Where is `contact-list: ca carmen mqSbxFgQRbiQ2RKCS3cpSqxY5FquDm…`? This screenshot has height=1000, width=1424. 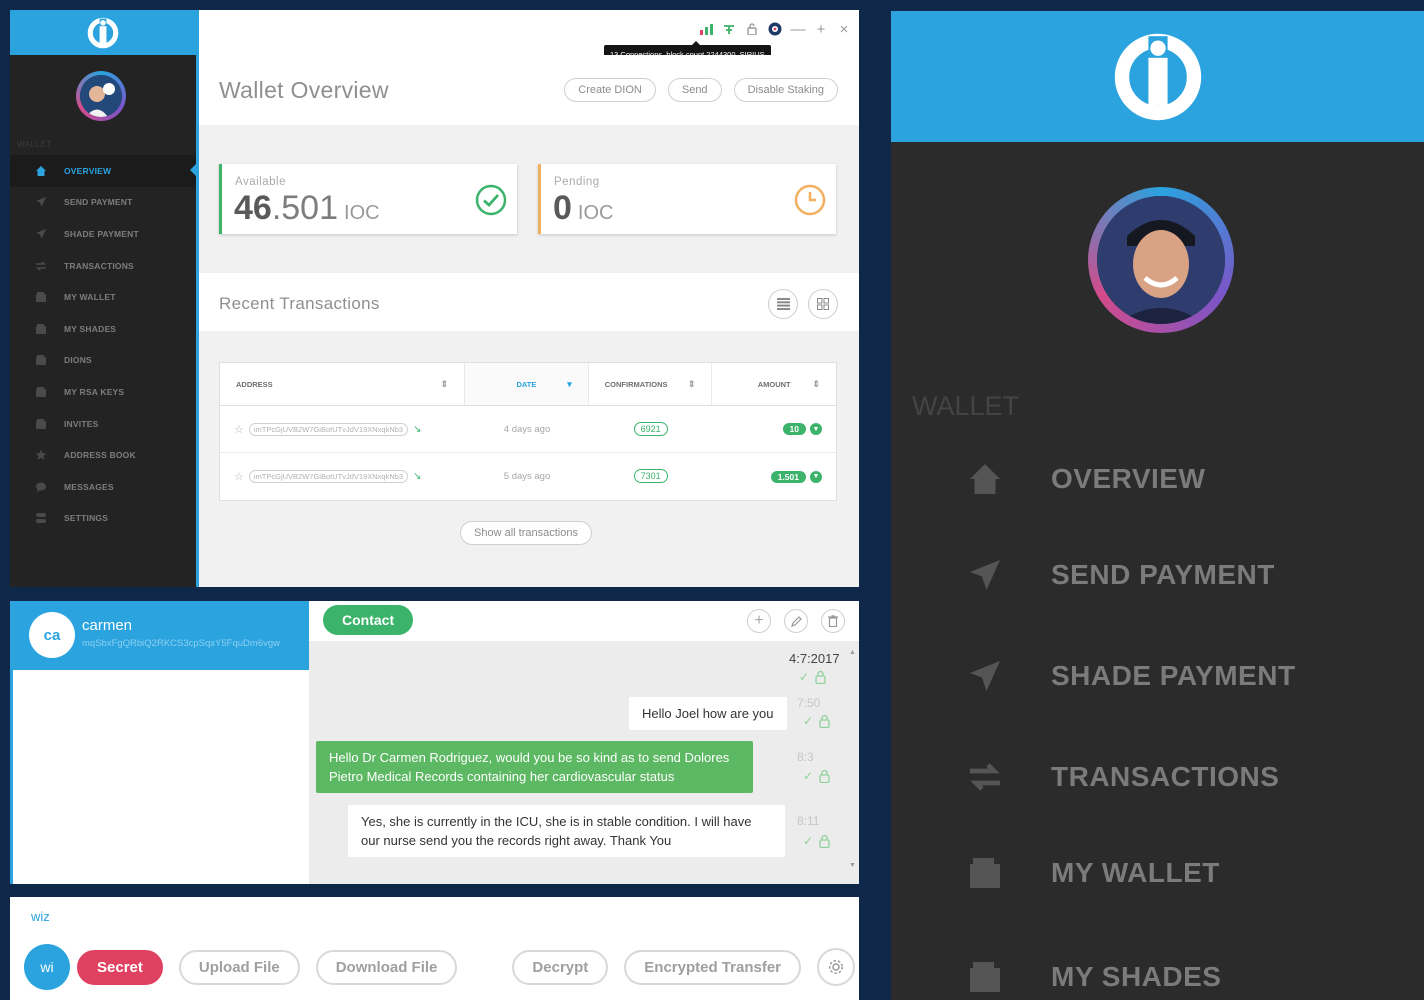 contact-list: ca carmen mqSbxFgQRbiQ2RKCS3cpSqxY5FquDm… is located at coordinates (159, 742).